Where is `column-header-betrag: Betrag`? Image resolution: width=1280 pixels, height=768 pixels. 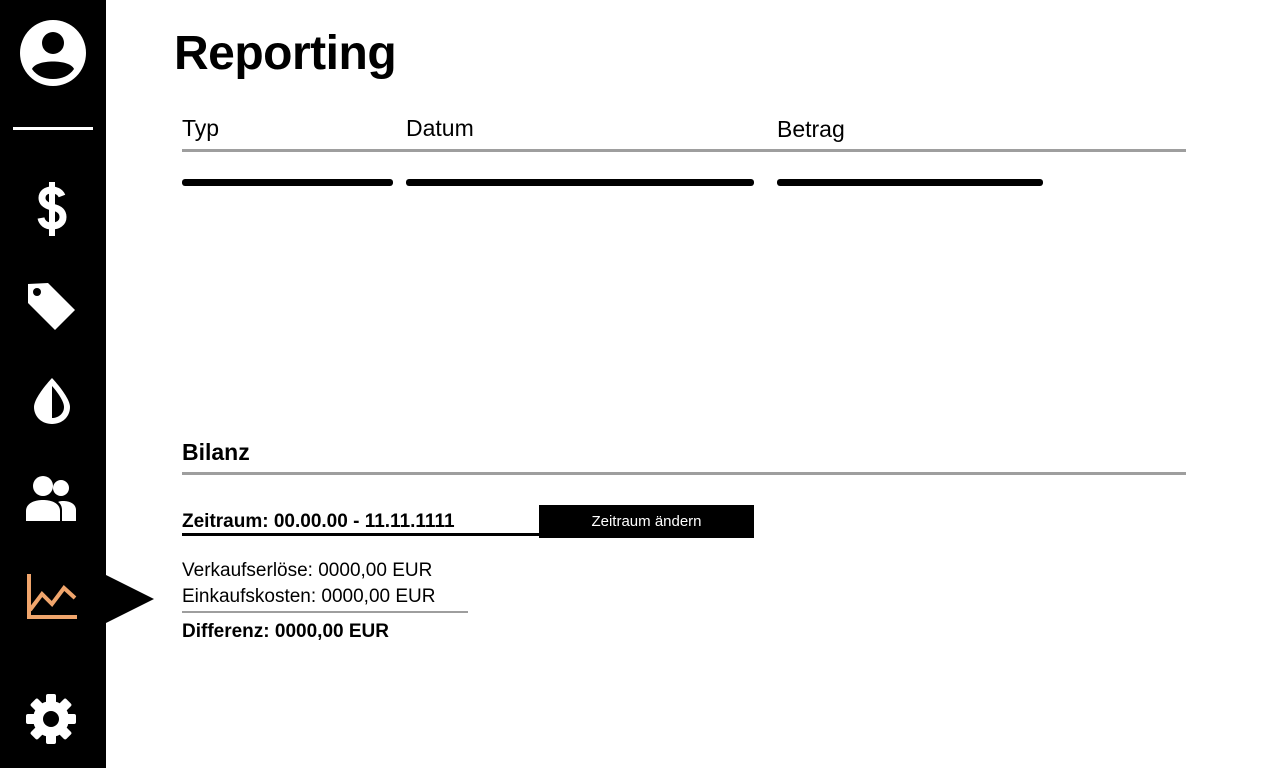 column-header-betrag: Betrag is located at coordinates (811, 129).